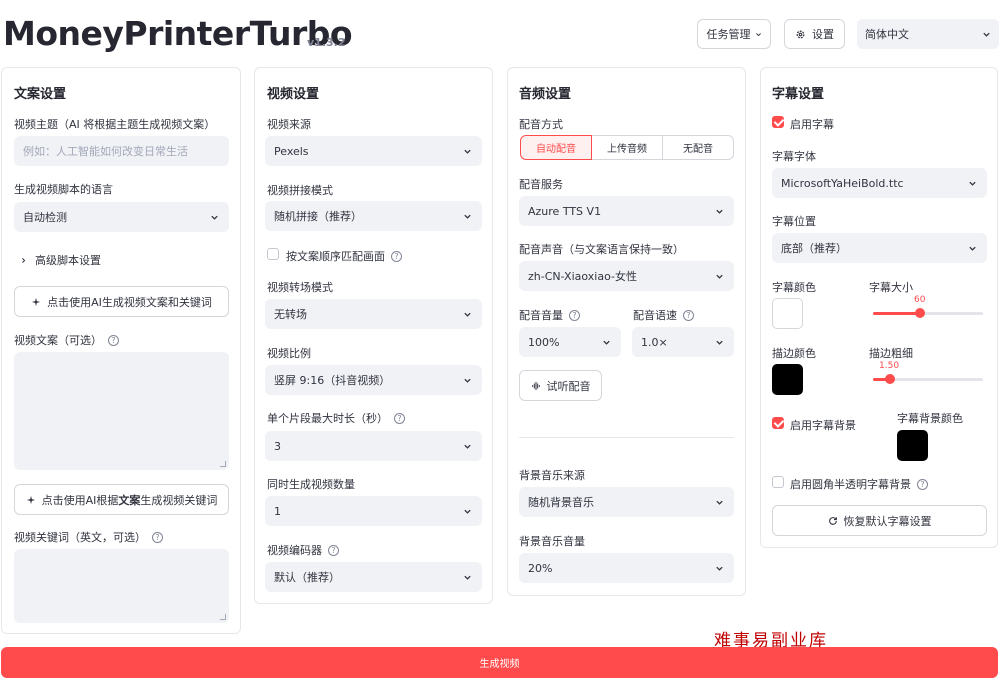 This screenshot has width=1000, height=696. I want to click on mode-upload-audio: 上传音频, so click(627, 147).